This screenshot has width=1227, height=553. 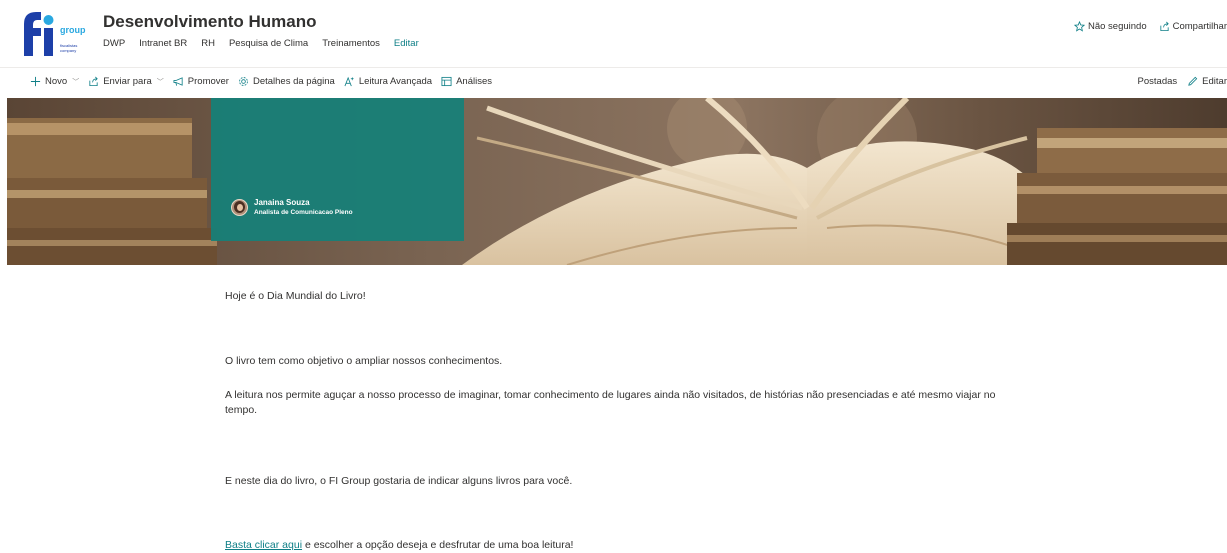 I want to click on share-button: Compartilhar, so click(x=1193, y=26).